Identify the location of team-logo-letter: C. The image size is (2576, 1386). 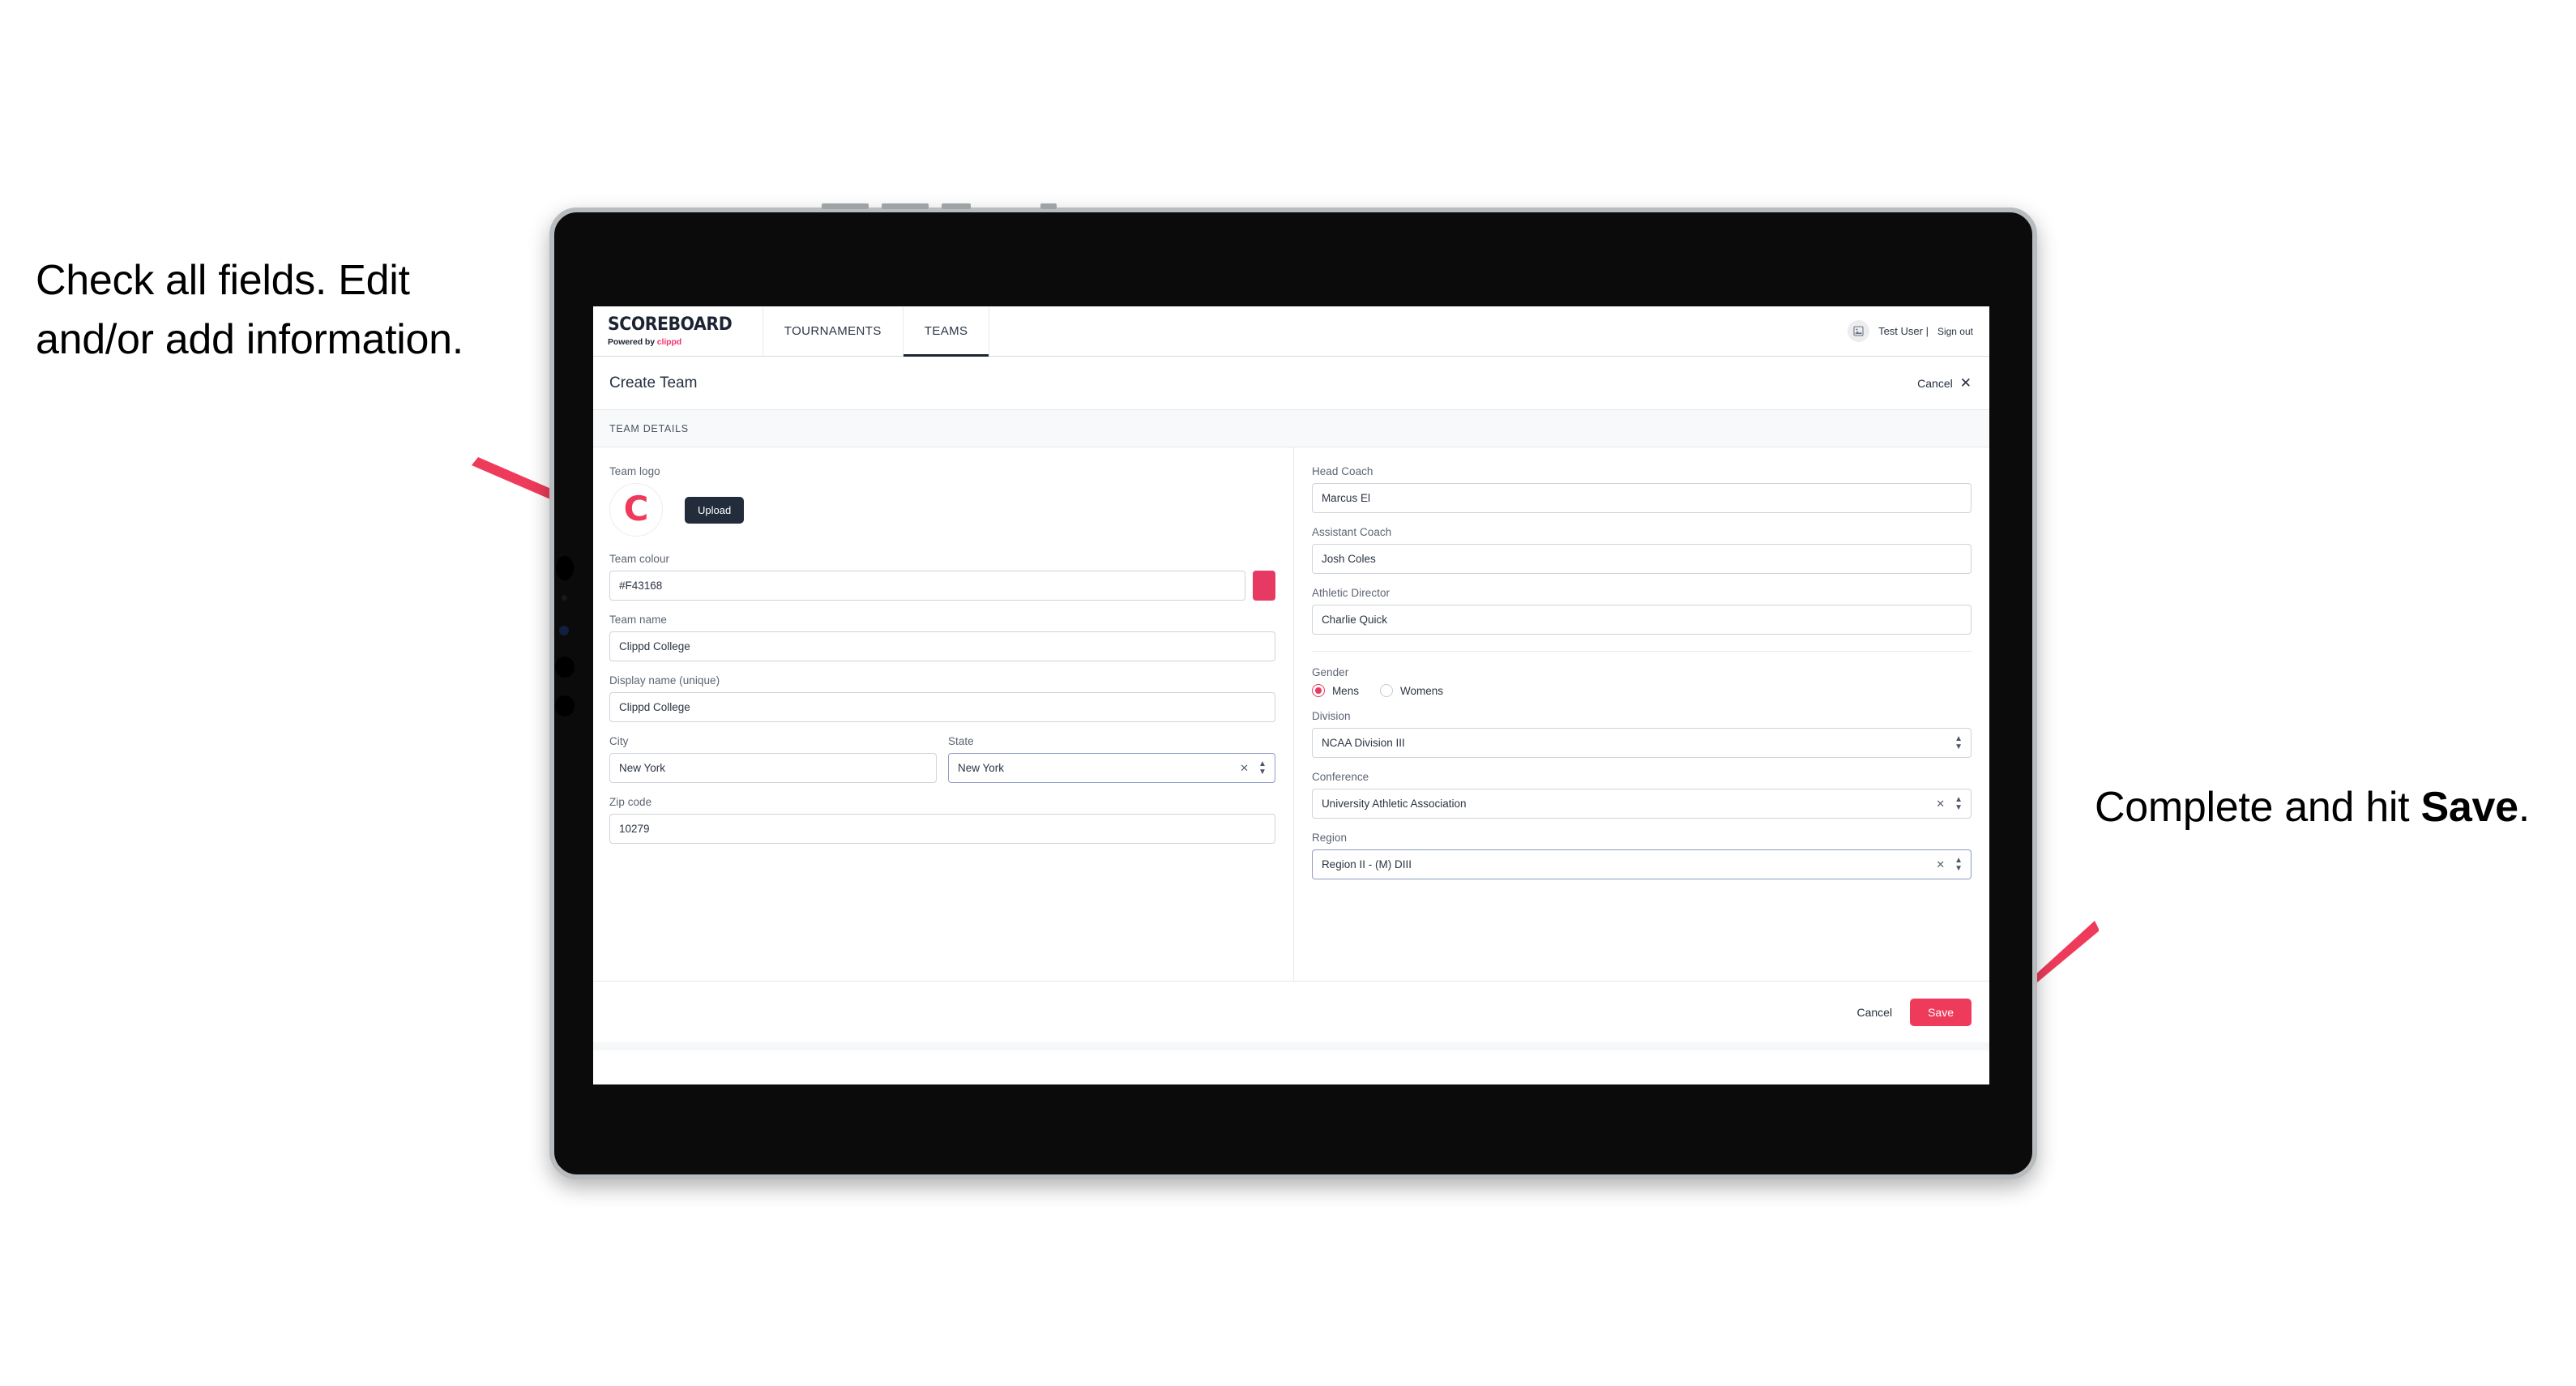
(636, 508).